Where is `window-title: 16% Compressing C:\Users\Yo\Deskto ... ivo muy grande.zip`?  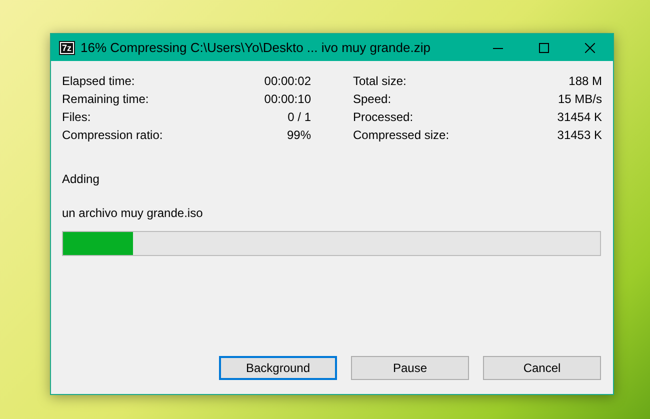
window-title: 16% Compressing C:\Users\Yo\Deskto ... ivo muy grande.zip is located at coordinates (256, 47).